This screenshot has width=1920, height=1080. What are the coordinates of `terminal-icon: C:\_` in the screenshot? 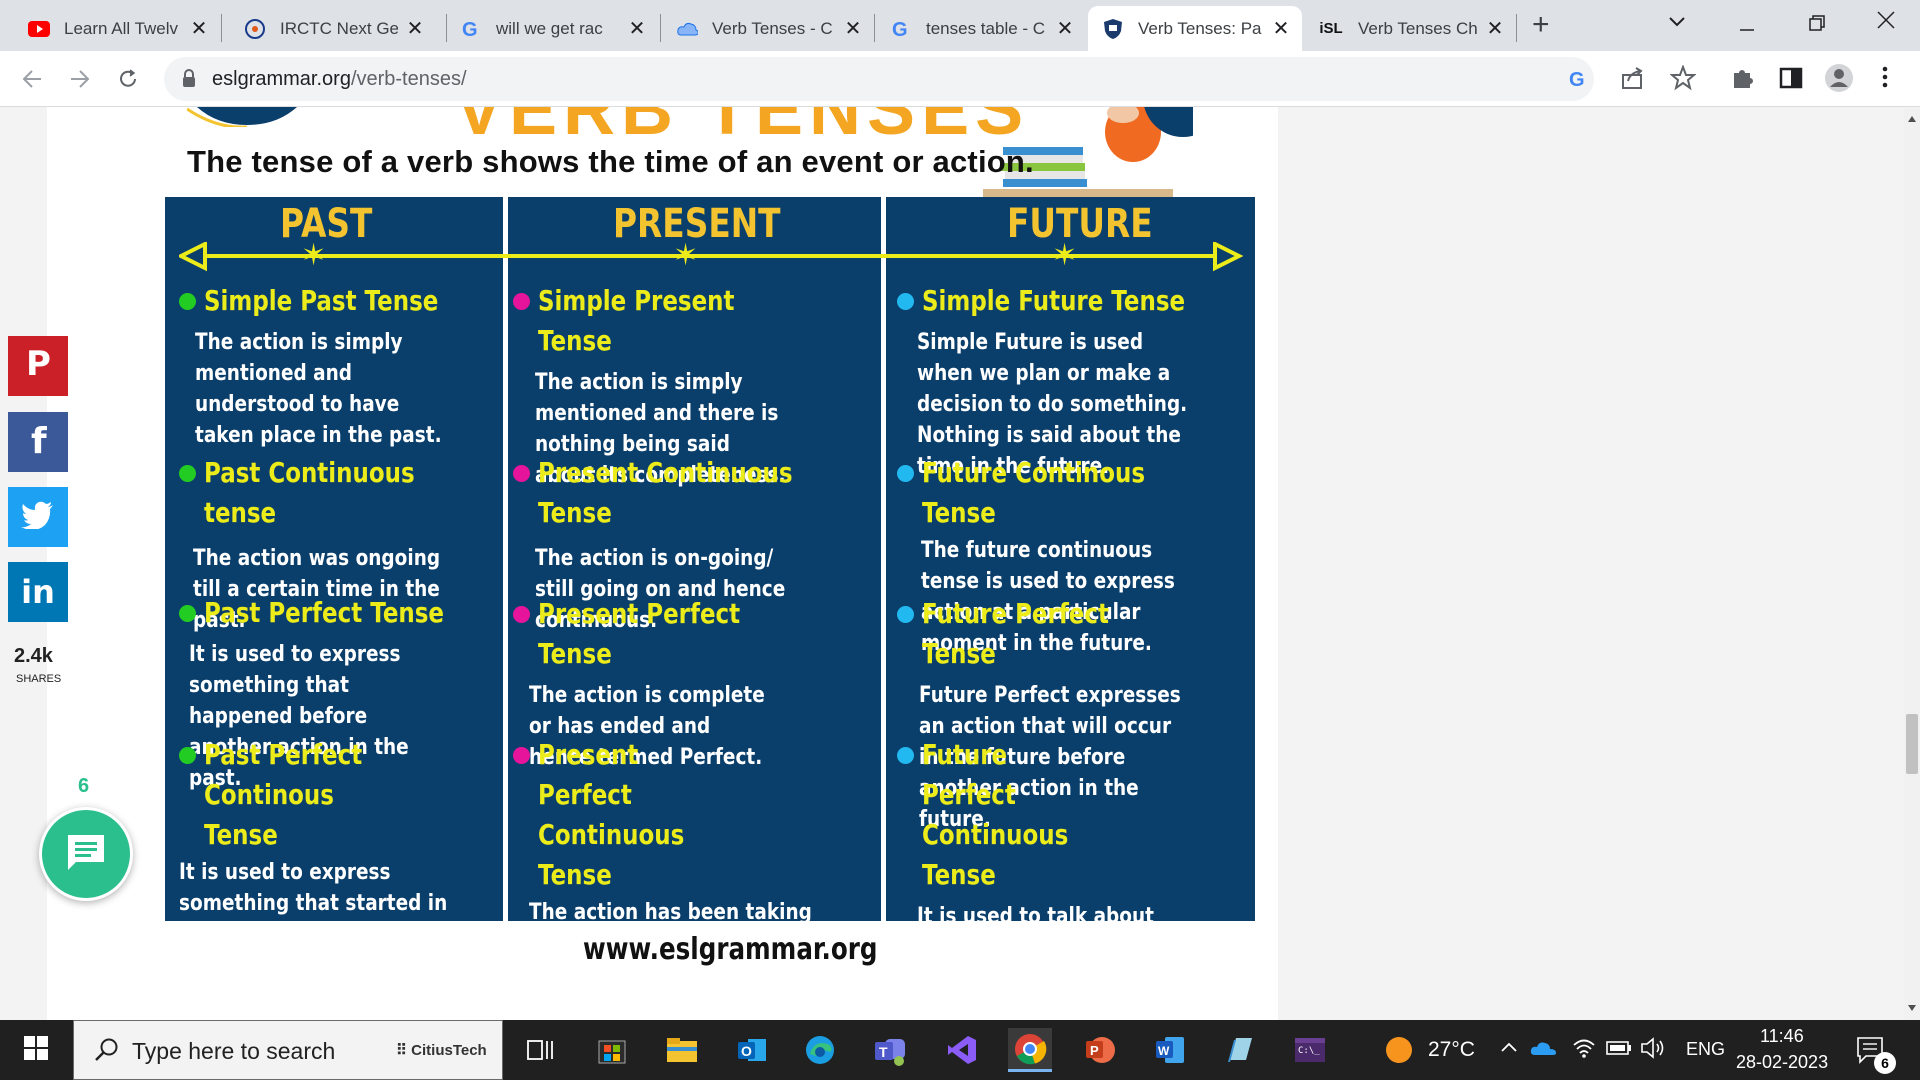 It's located at (1310, 1050).